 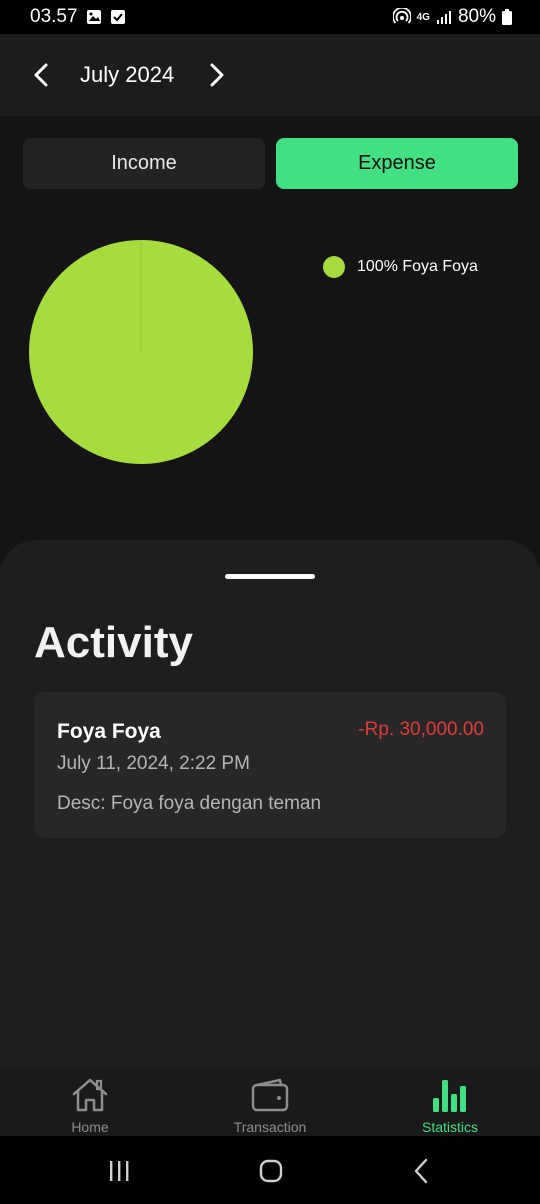 What do you see at coordinates (443, 17) in the screenshot?
I see `signal-icon` at bounding box center [443, 17].